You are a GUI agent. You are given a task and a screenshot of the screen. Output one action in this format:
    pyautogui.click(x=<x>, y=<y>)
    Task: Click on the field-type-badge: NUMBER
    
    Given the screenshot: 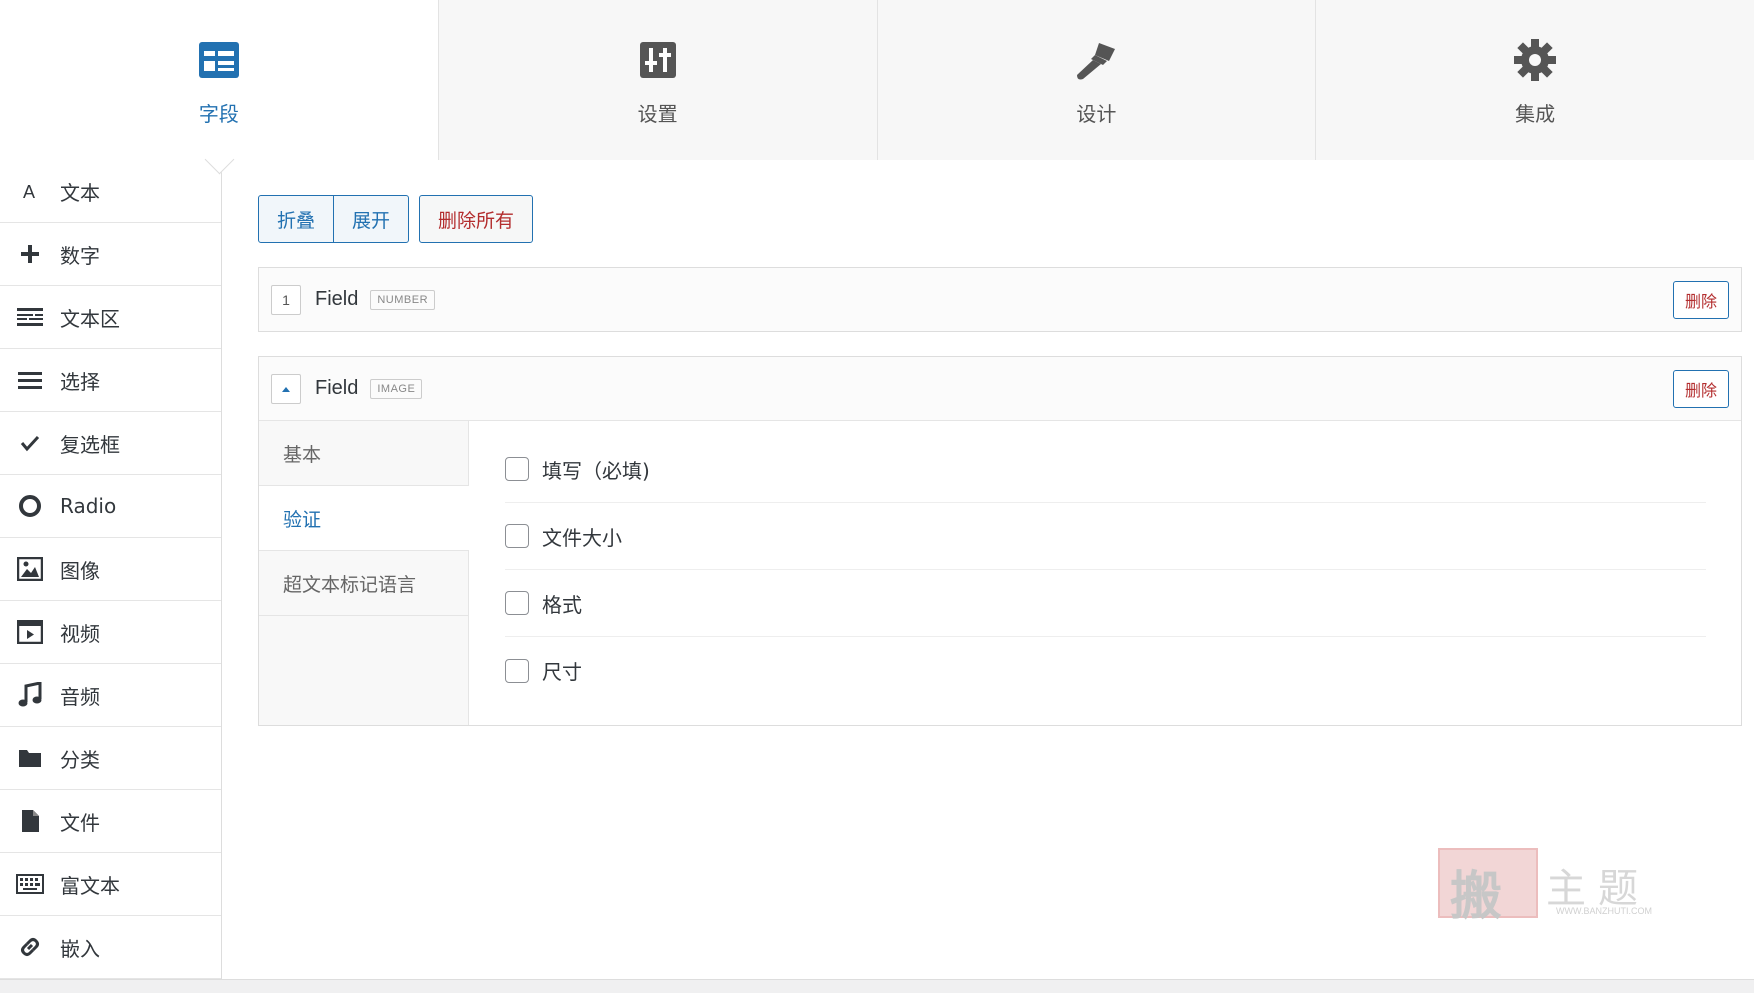 What is the action you would take?
    pyautogui.click(x=403, y=299)
    